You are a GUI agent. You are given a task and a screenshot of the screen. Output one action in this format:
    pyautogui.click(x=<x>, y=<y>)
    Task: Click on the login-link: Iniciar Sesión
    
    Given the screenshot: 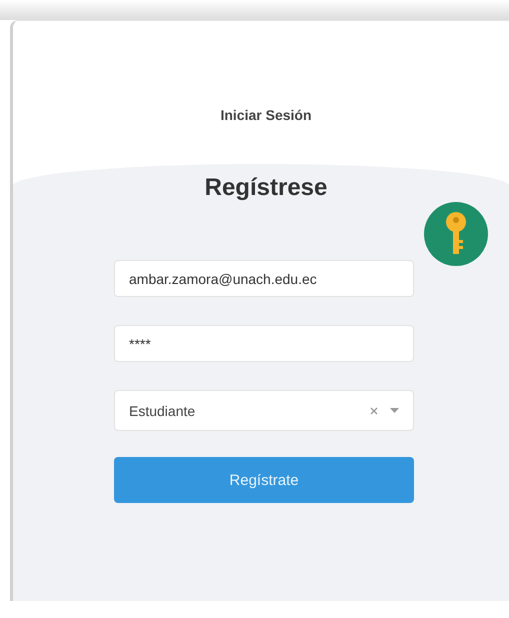 What is the action you would take?
    pyautogui.click(x=266, y=115)
    